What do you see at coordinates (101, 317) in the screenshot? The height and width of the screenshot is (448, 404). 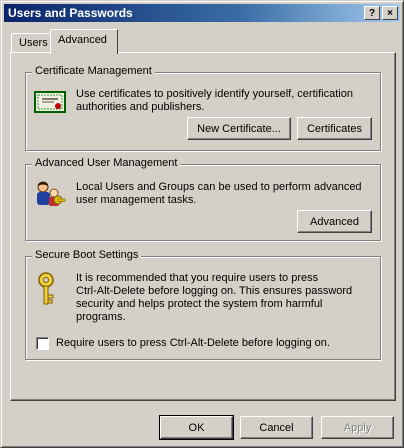 I see `secure-boot-line-4: programs.` at bounding box center [101, 317].